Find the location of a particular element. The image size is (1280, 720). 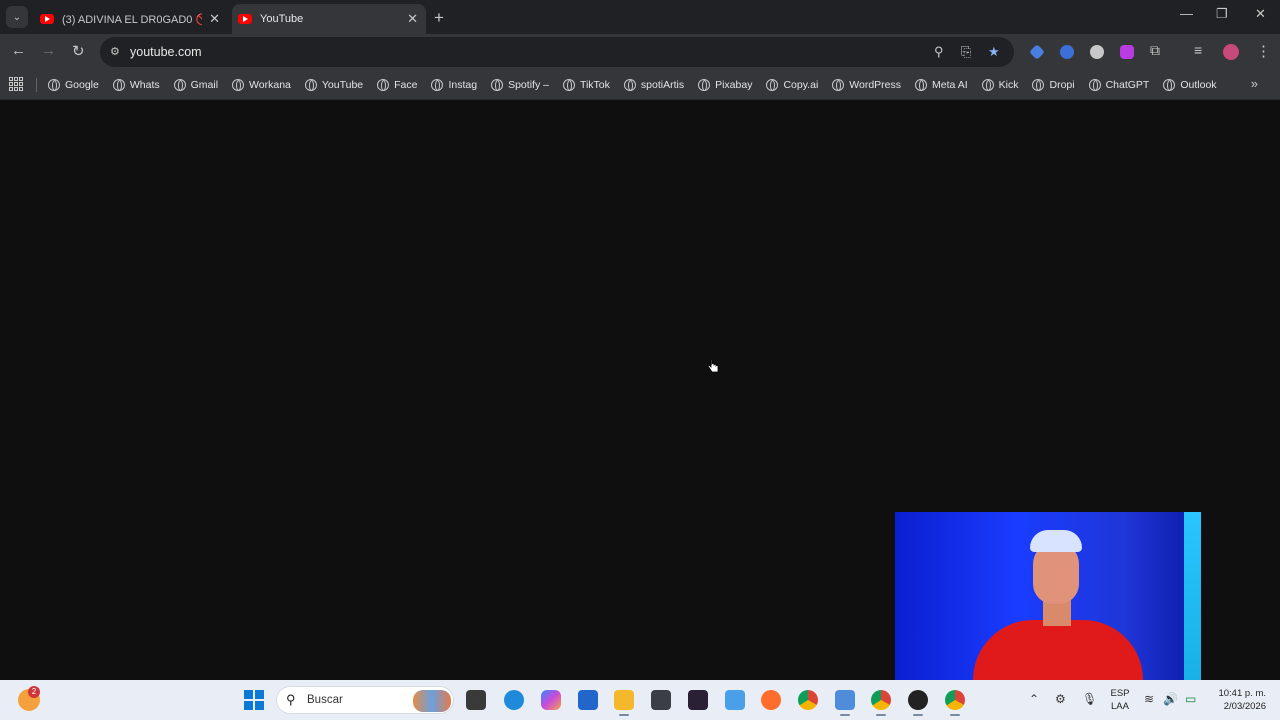

bookmark-item: YouTube is located at coordinates (334, 85).